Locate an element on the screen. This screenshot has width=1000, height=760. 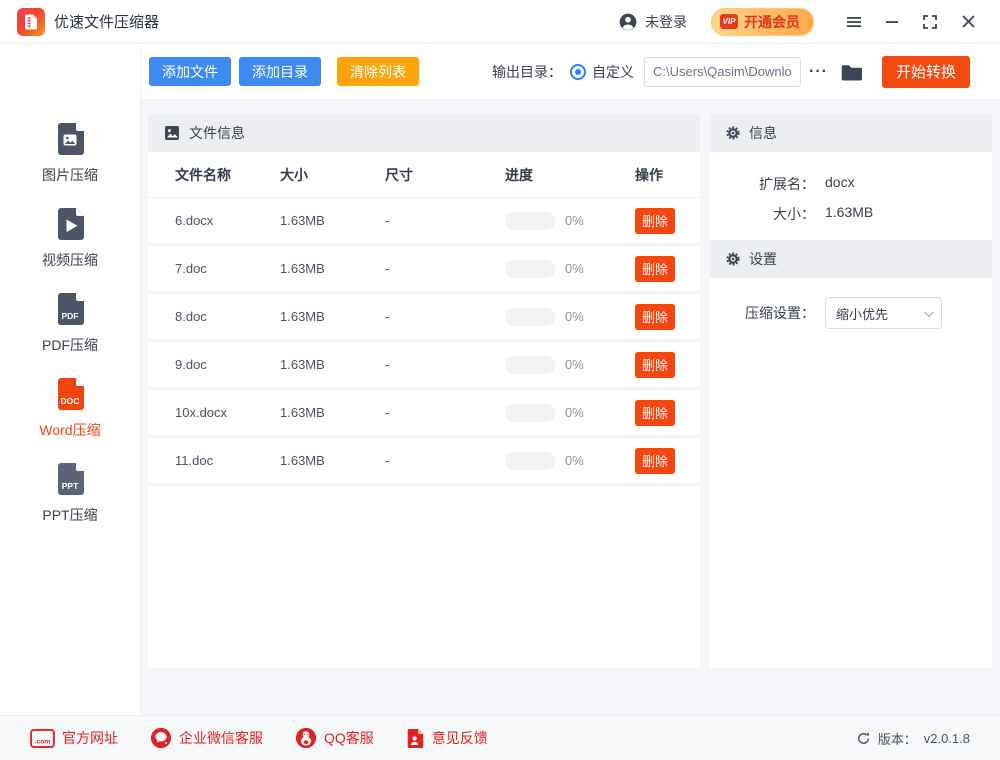
file-name: 10x.docx is located at coordinates (201, 412).